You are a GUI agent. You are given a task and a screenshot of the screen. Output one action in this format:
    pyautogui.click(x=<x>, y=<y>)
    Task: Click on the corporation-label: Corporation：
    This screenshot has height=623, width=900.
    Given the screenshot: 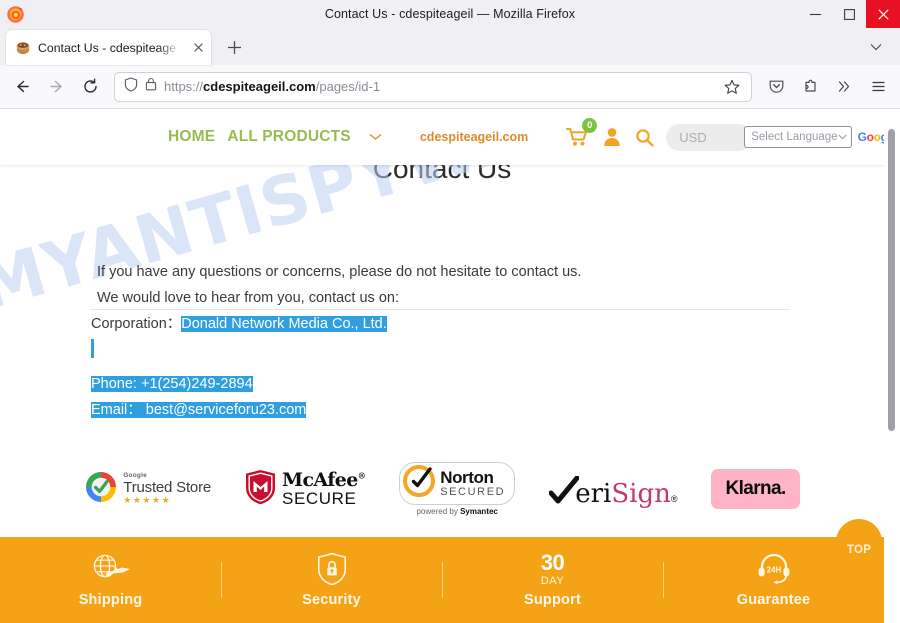 What is the action you would take?
    pyautogui.click(x=136, y=324)
    